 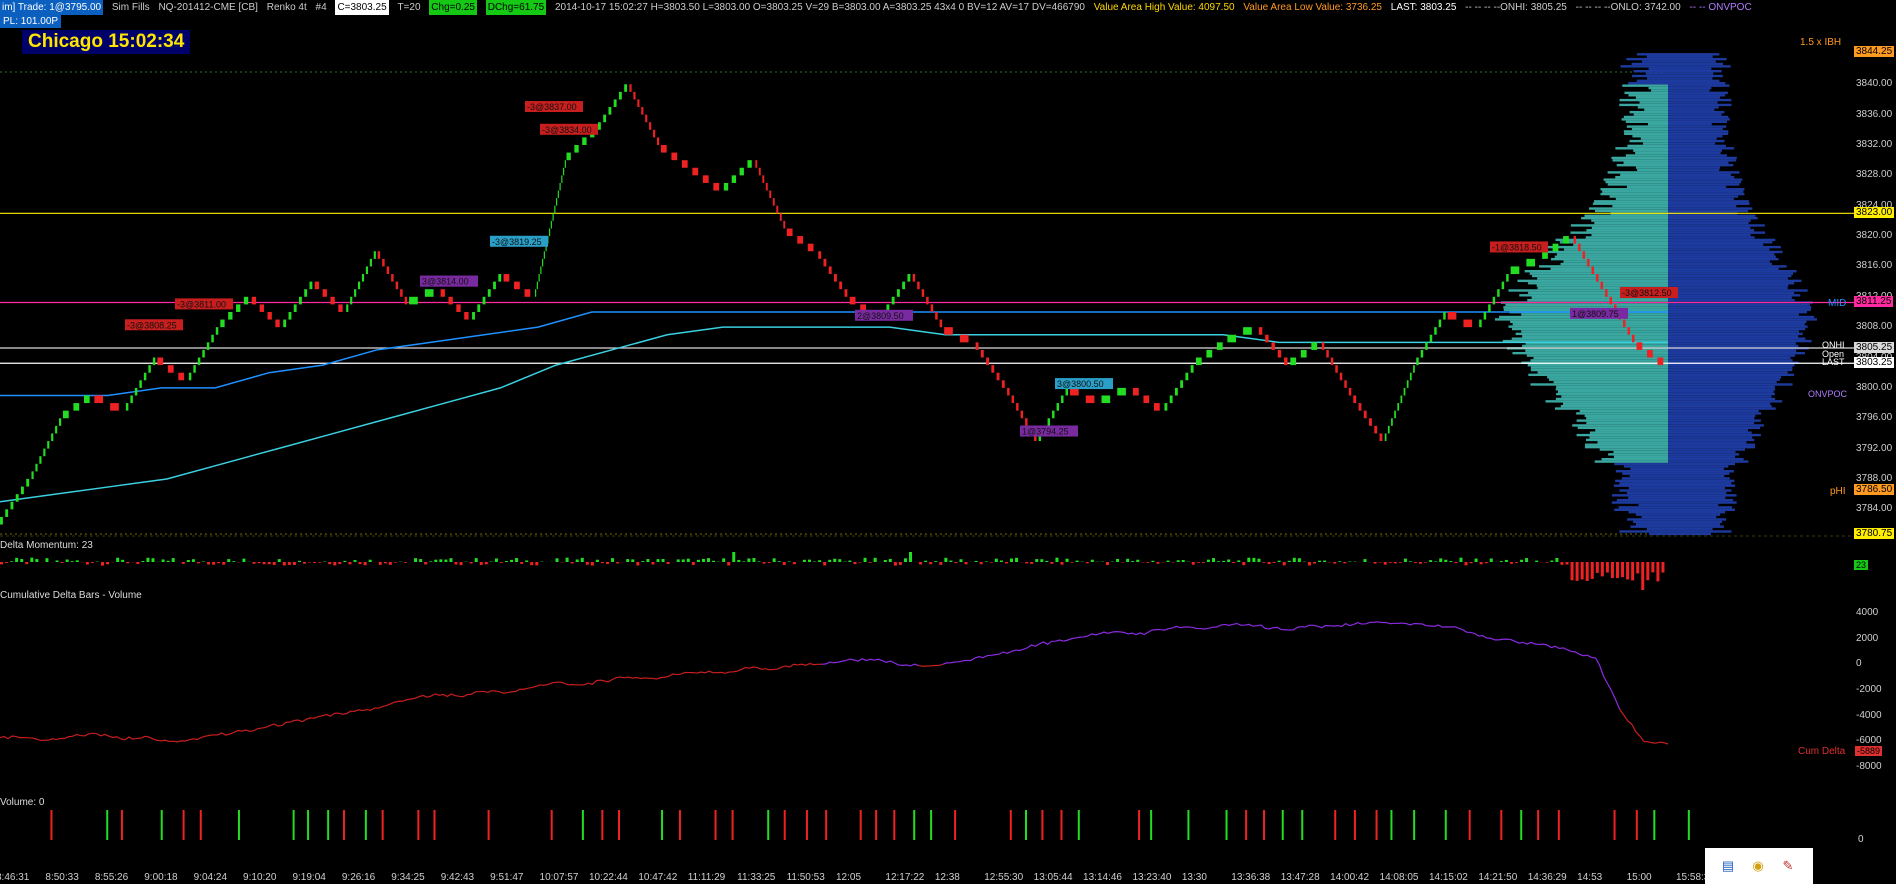 I want to click on draw-icon: ✎, so click(x=1788, y=866).